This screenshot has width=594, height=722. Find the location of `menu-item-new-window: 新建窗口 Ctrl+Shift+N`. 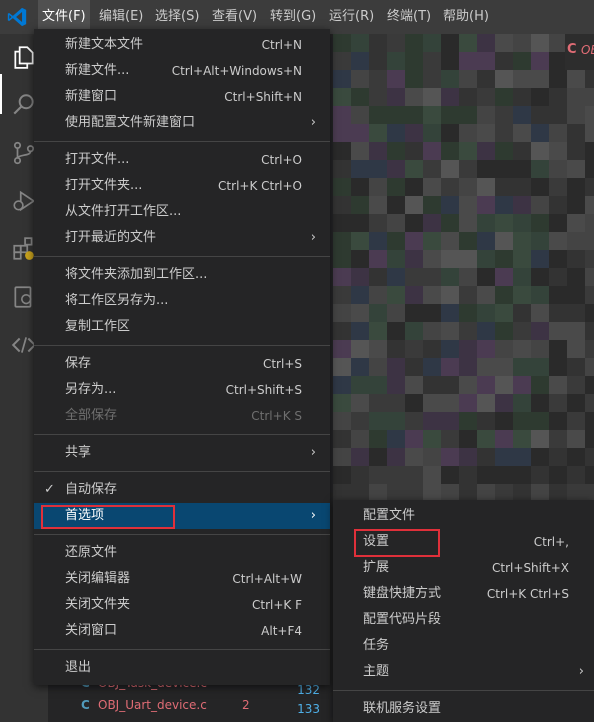

menu-item-new-window: 新建窗口 Ctrl+Shift+N is located at coordinates (182, 97).